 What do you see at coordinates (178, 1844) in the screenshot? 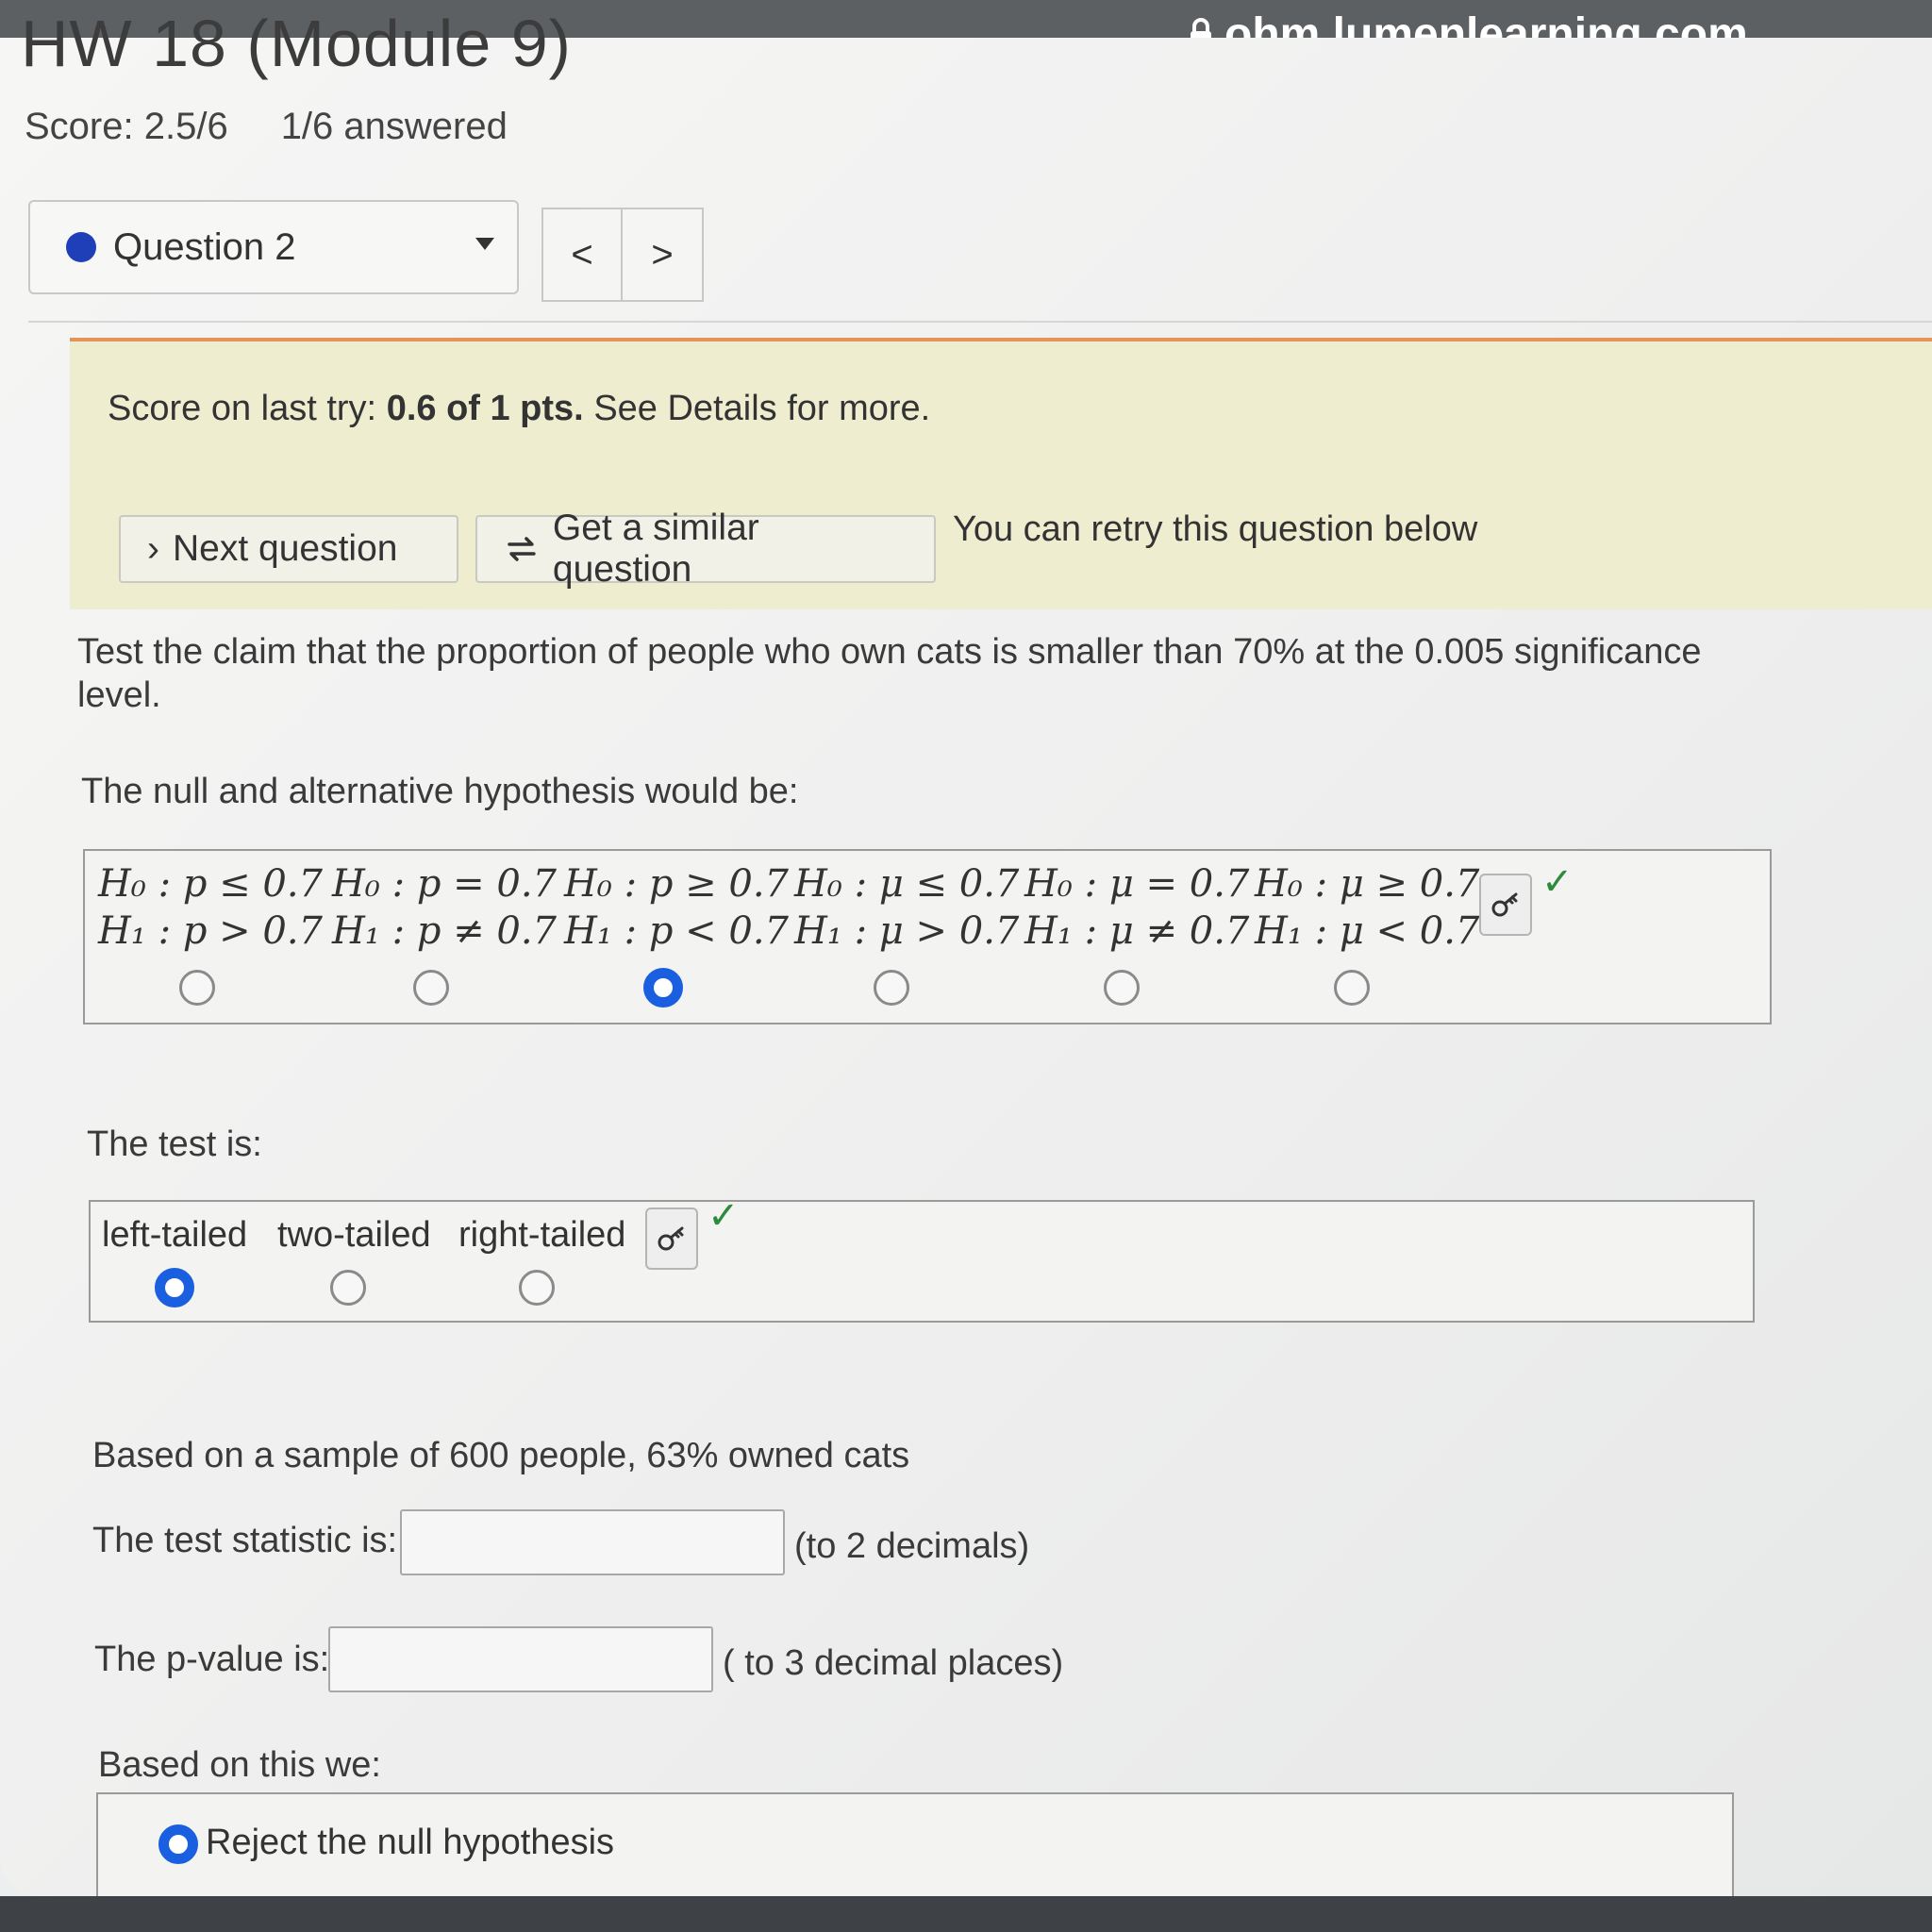
I see `reject-radio` at bounding box center [178, 1844].